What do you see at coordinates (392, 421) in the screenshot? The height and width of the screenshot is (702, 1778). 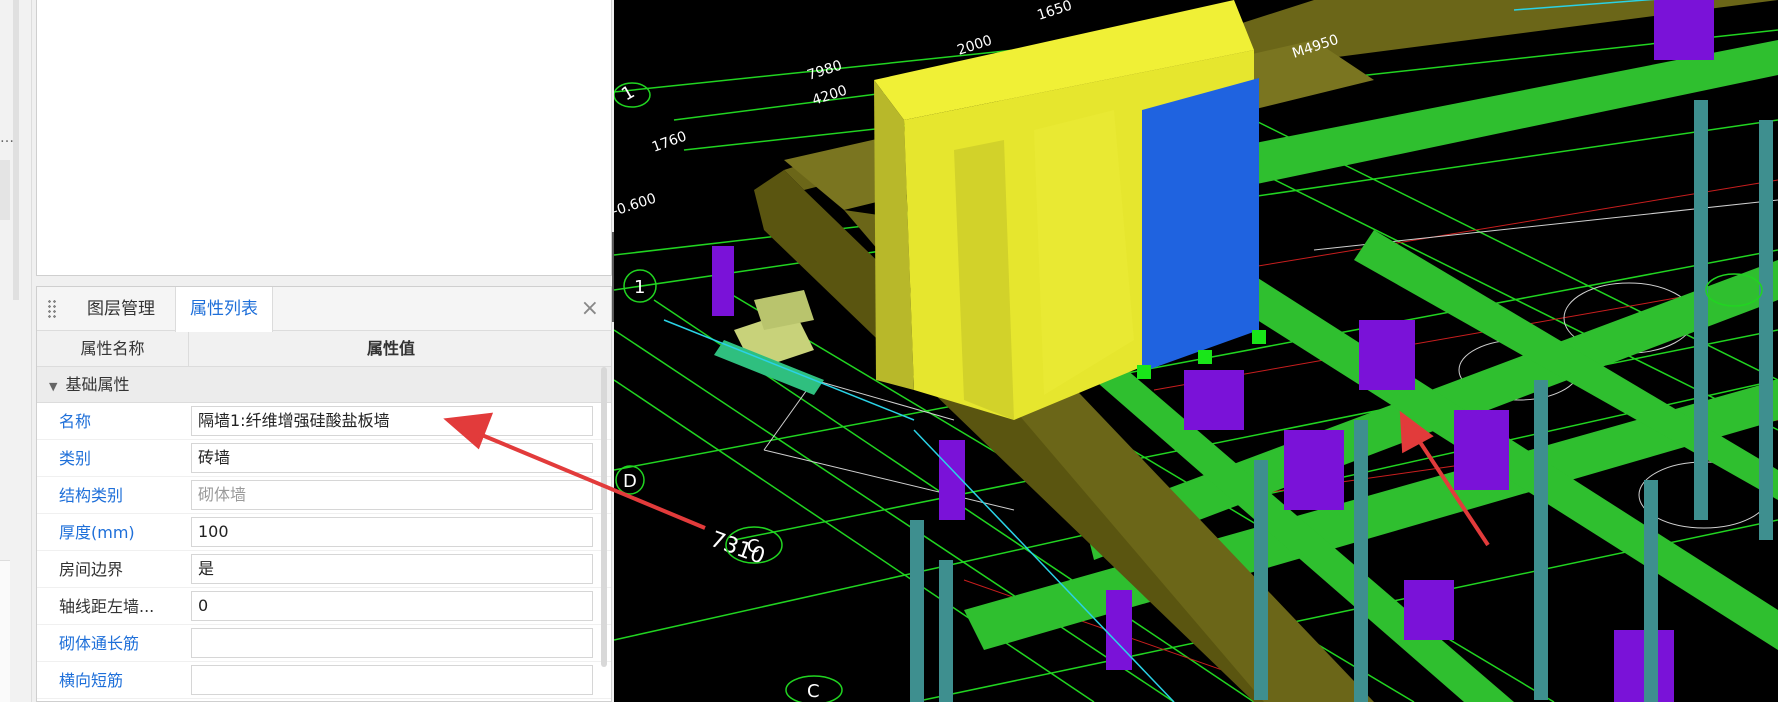 I see `property-value-field: 隔墙1:纤维增强硅酸盐板墙` at bounding box center [392, 421].